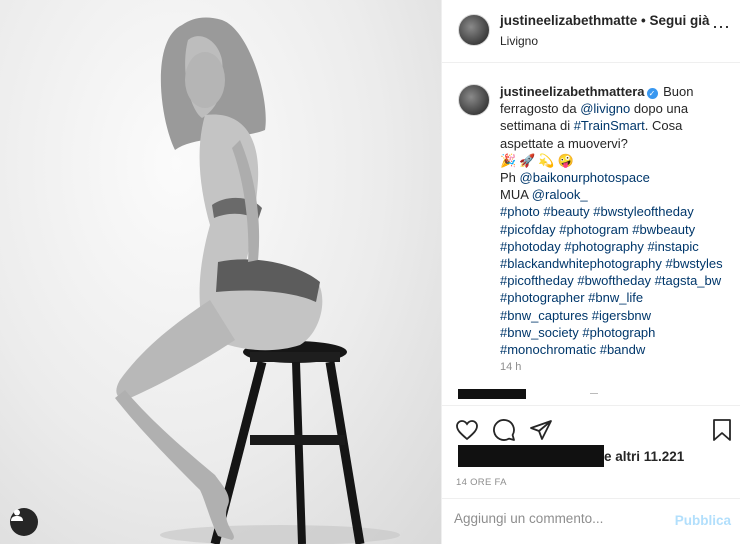 The width and height of the screenshot is (740, 544). Describe the element at coordinates (481, 482) in the screenshot. I see `post-time: 14 ORE FA` at that location.